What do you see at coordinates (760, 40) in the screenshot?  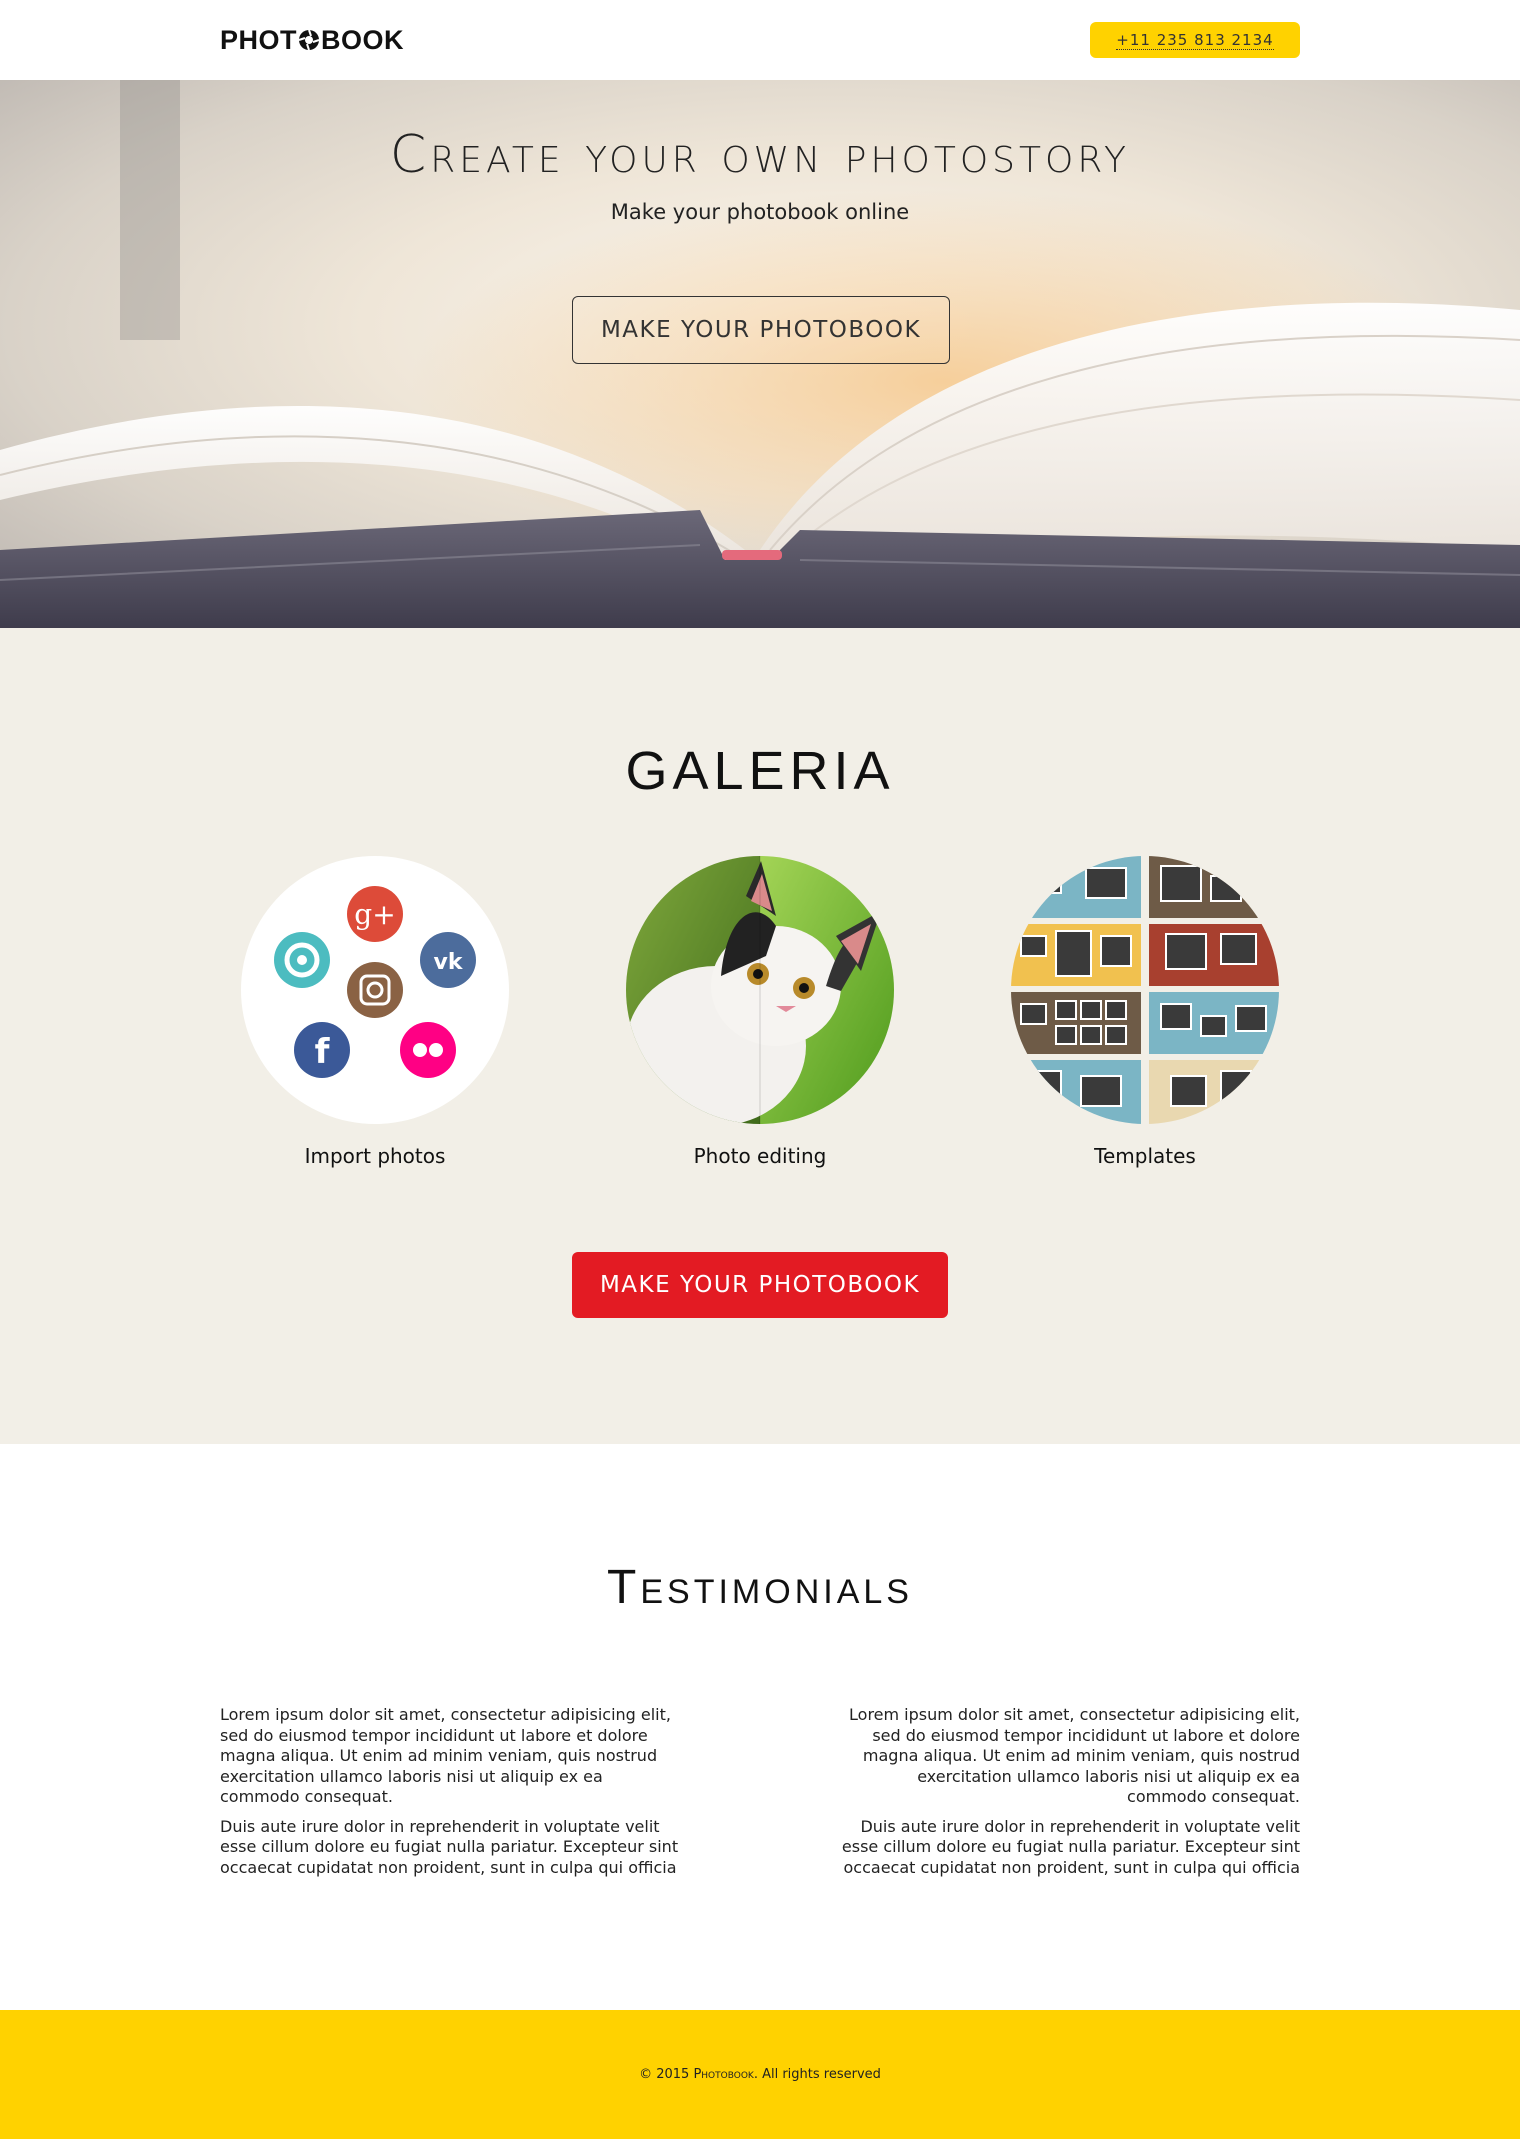 I see `site-header: PHOT BOOK +11 235 813 2134` at bounding box center [760, 40].